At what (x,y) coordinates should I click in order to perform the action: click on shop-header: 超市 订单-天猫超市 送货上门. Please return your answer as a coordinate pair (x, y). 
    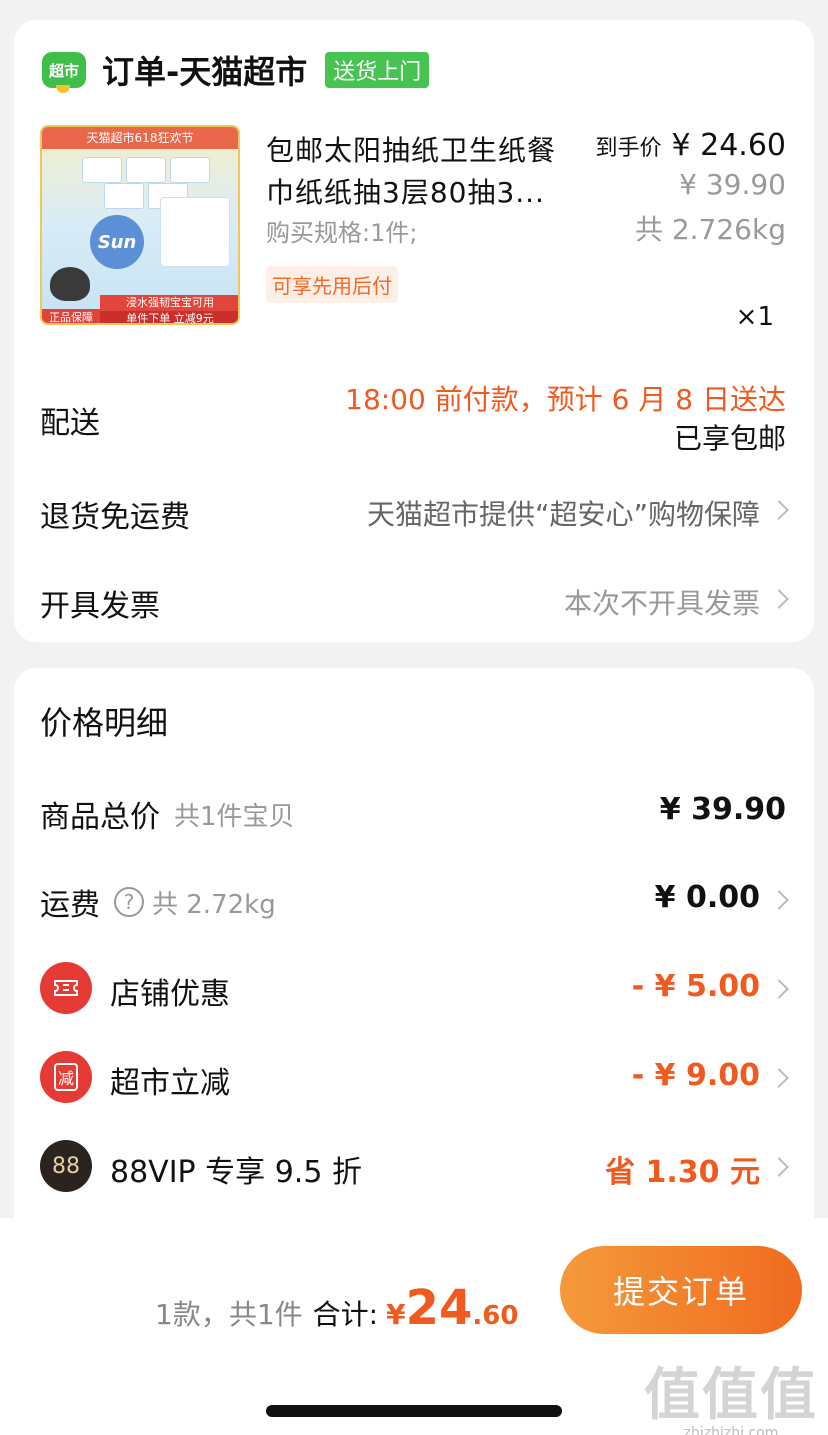
    Looking at the image, I should click on (236, 70).